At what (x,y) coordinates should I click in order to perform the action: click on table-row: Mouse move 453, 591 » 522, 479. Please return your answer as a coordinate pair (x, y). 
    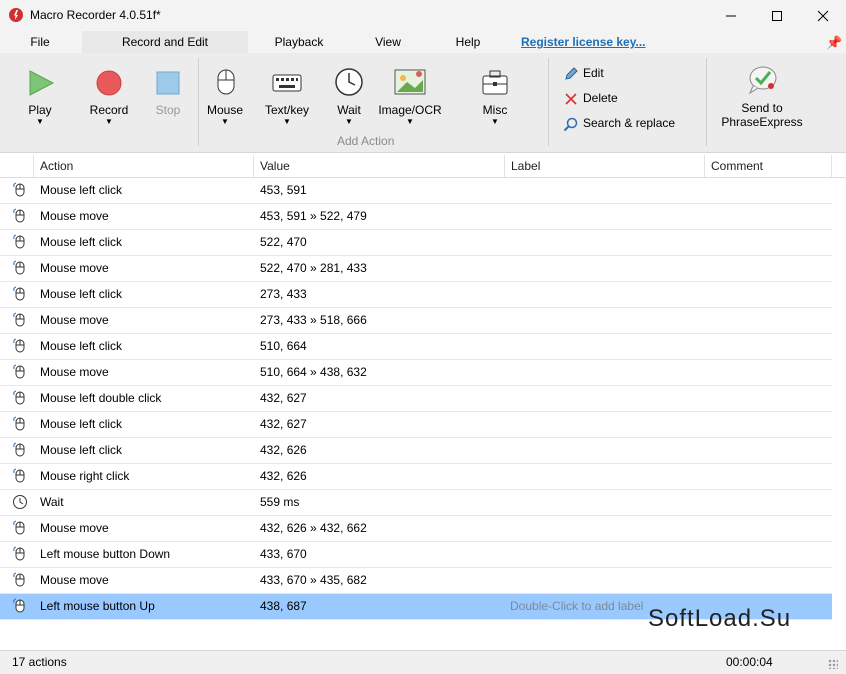
    Looking at the image, I should click on (416, 217).